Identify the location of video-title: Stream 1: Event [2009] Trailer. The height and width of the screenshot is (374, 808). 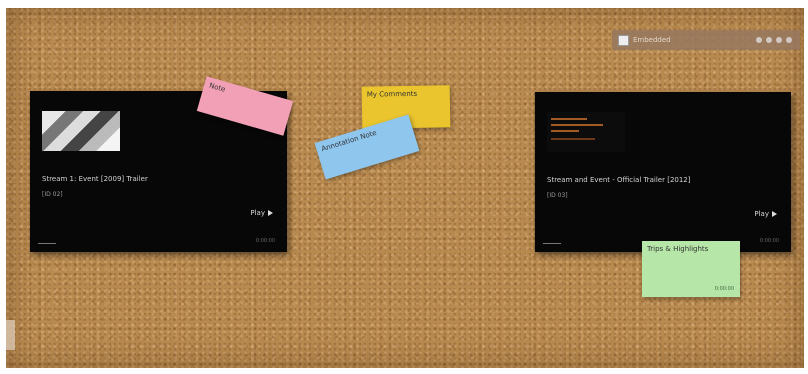
(95, 179).